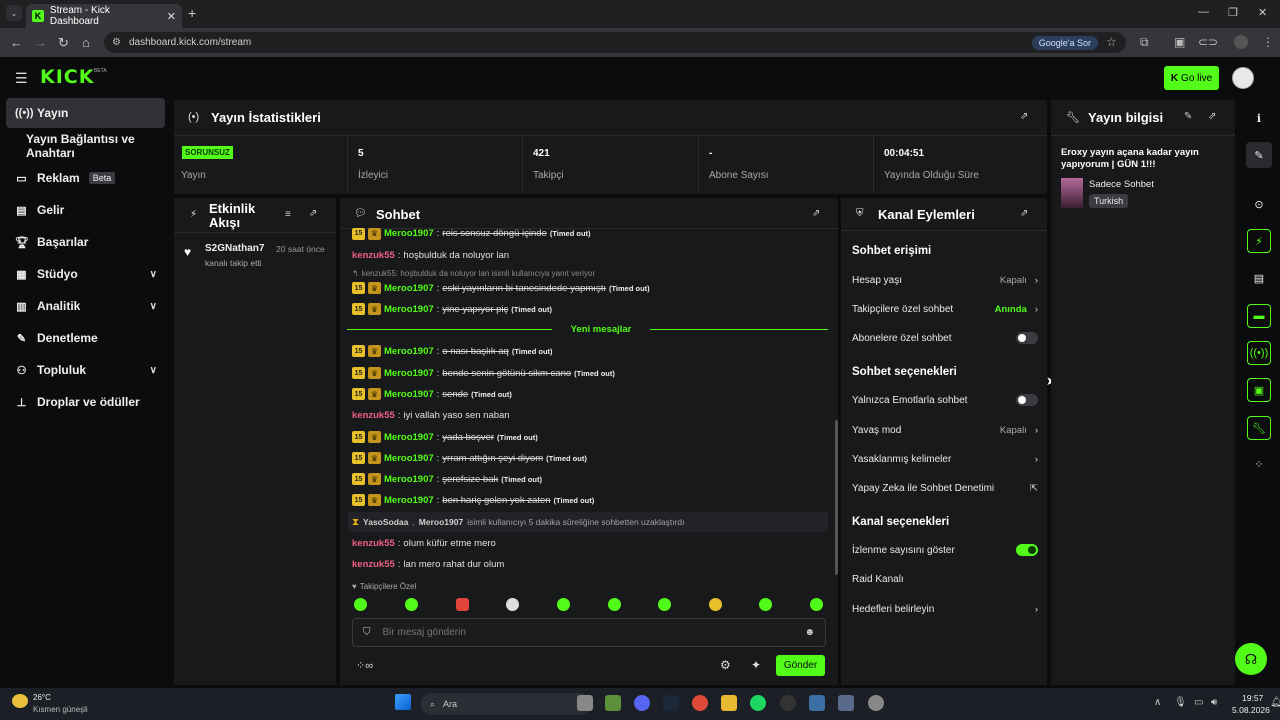 The image size is (1280, 720). Describe the element at coordinates (1233, 12) in the screenshot. I see `restore-icon: ❐` at that location.